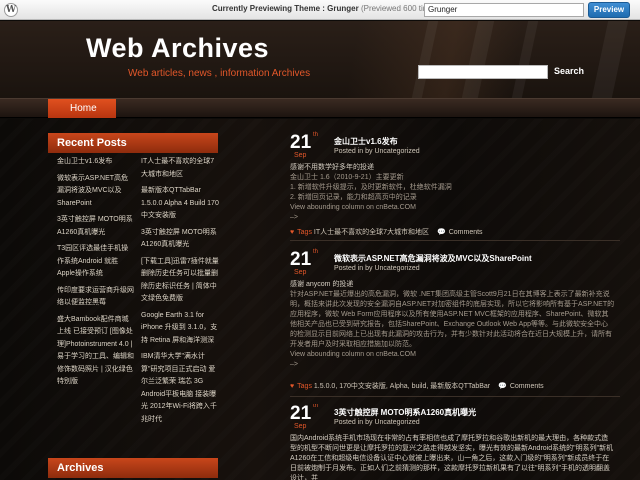 The width and height of the screenshot is (640, 480). I want to click on recent-post-link: IT人士最不喜欢的全球7大城市和地区, so click(180, 168).